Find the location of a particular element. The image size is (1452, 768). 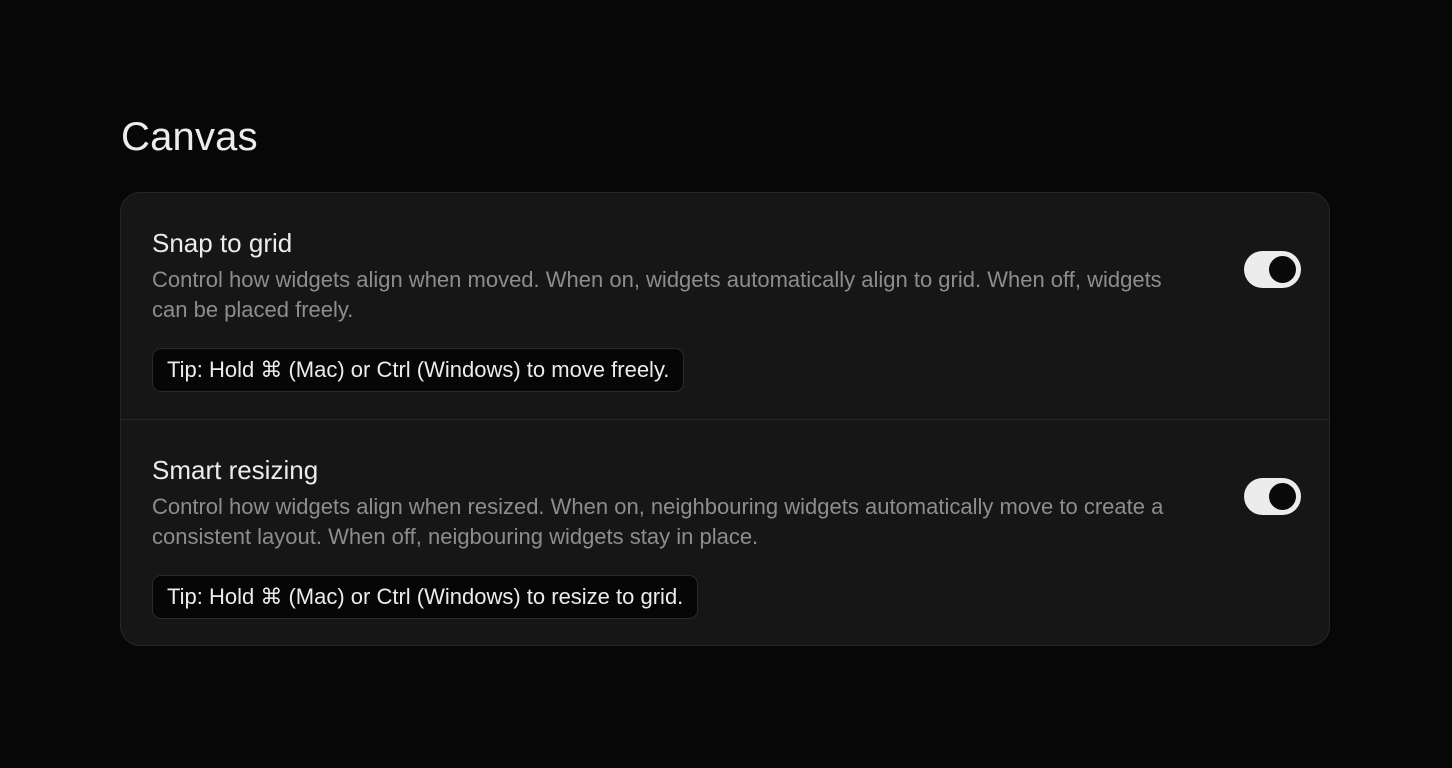

snap-to-grid-toggle is located at coordinates (1272, 269).